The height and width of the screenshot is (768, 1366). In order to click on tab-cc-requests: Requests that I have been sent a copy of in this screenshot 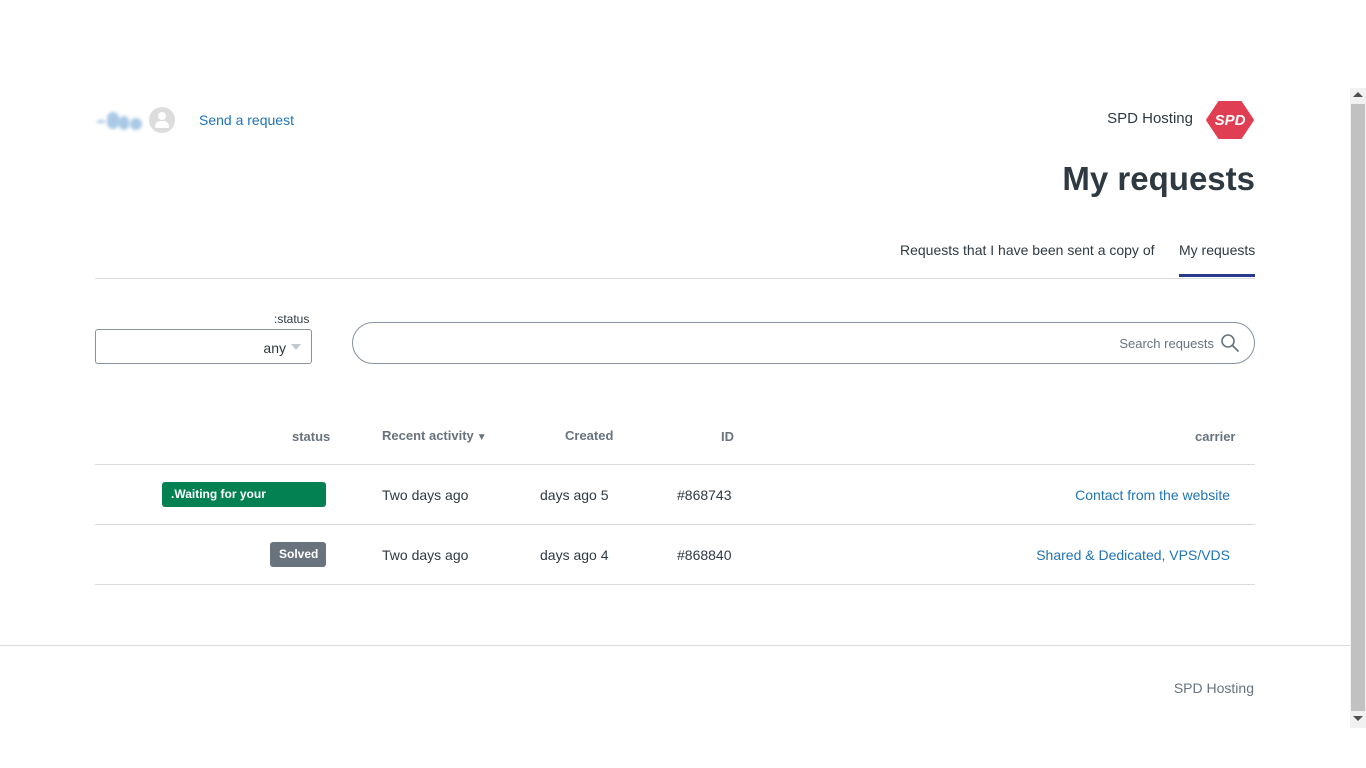, I will do `click(1027, 250)`.